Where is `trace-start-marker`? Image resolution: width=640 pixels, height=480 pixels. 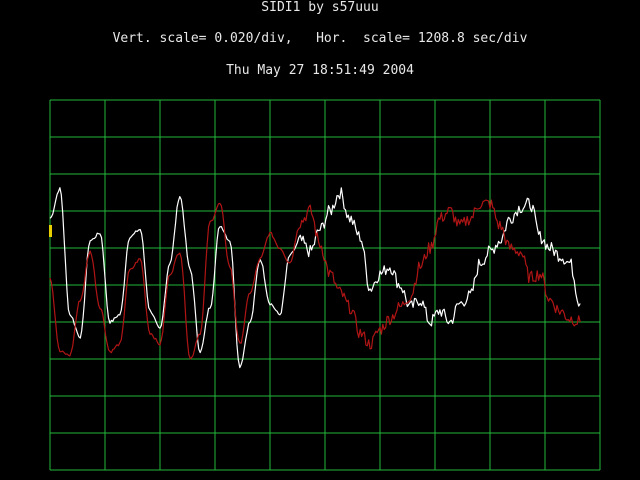 trace-start-marker is located at coordinates (50, 231).